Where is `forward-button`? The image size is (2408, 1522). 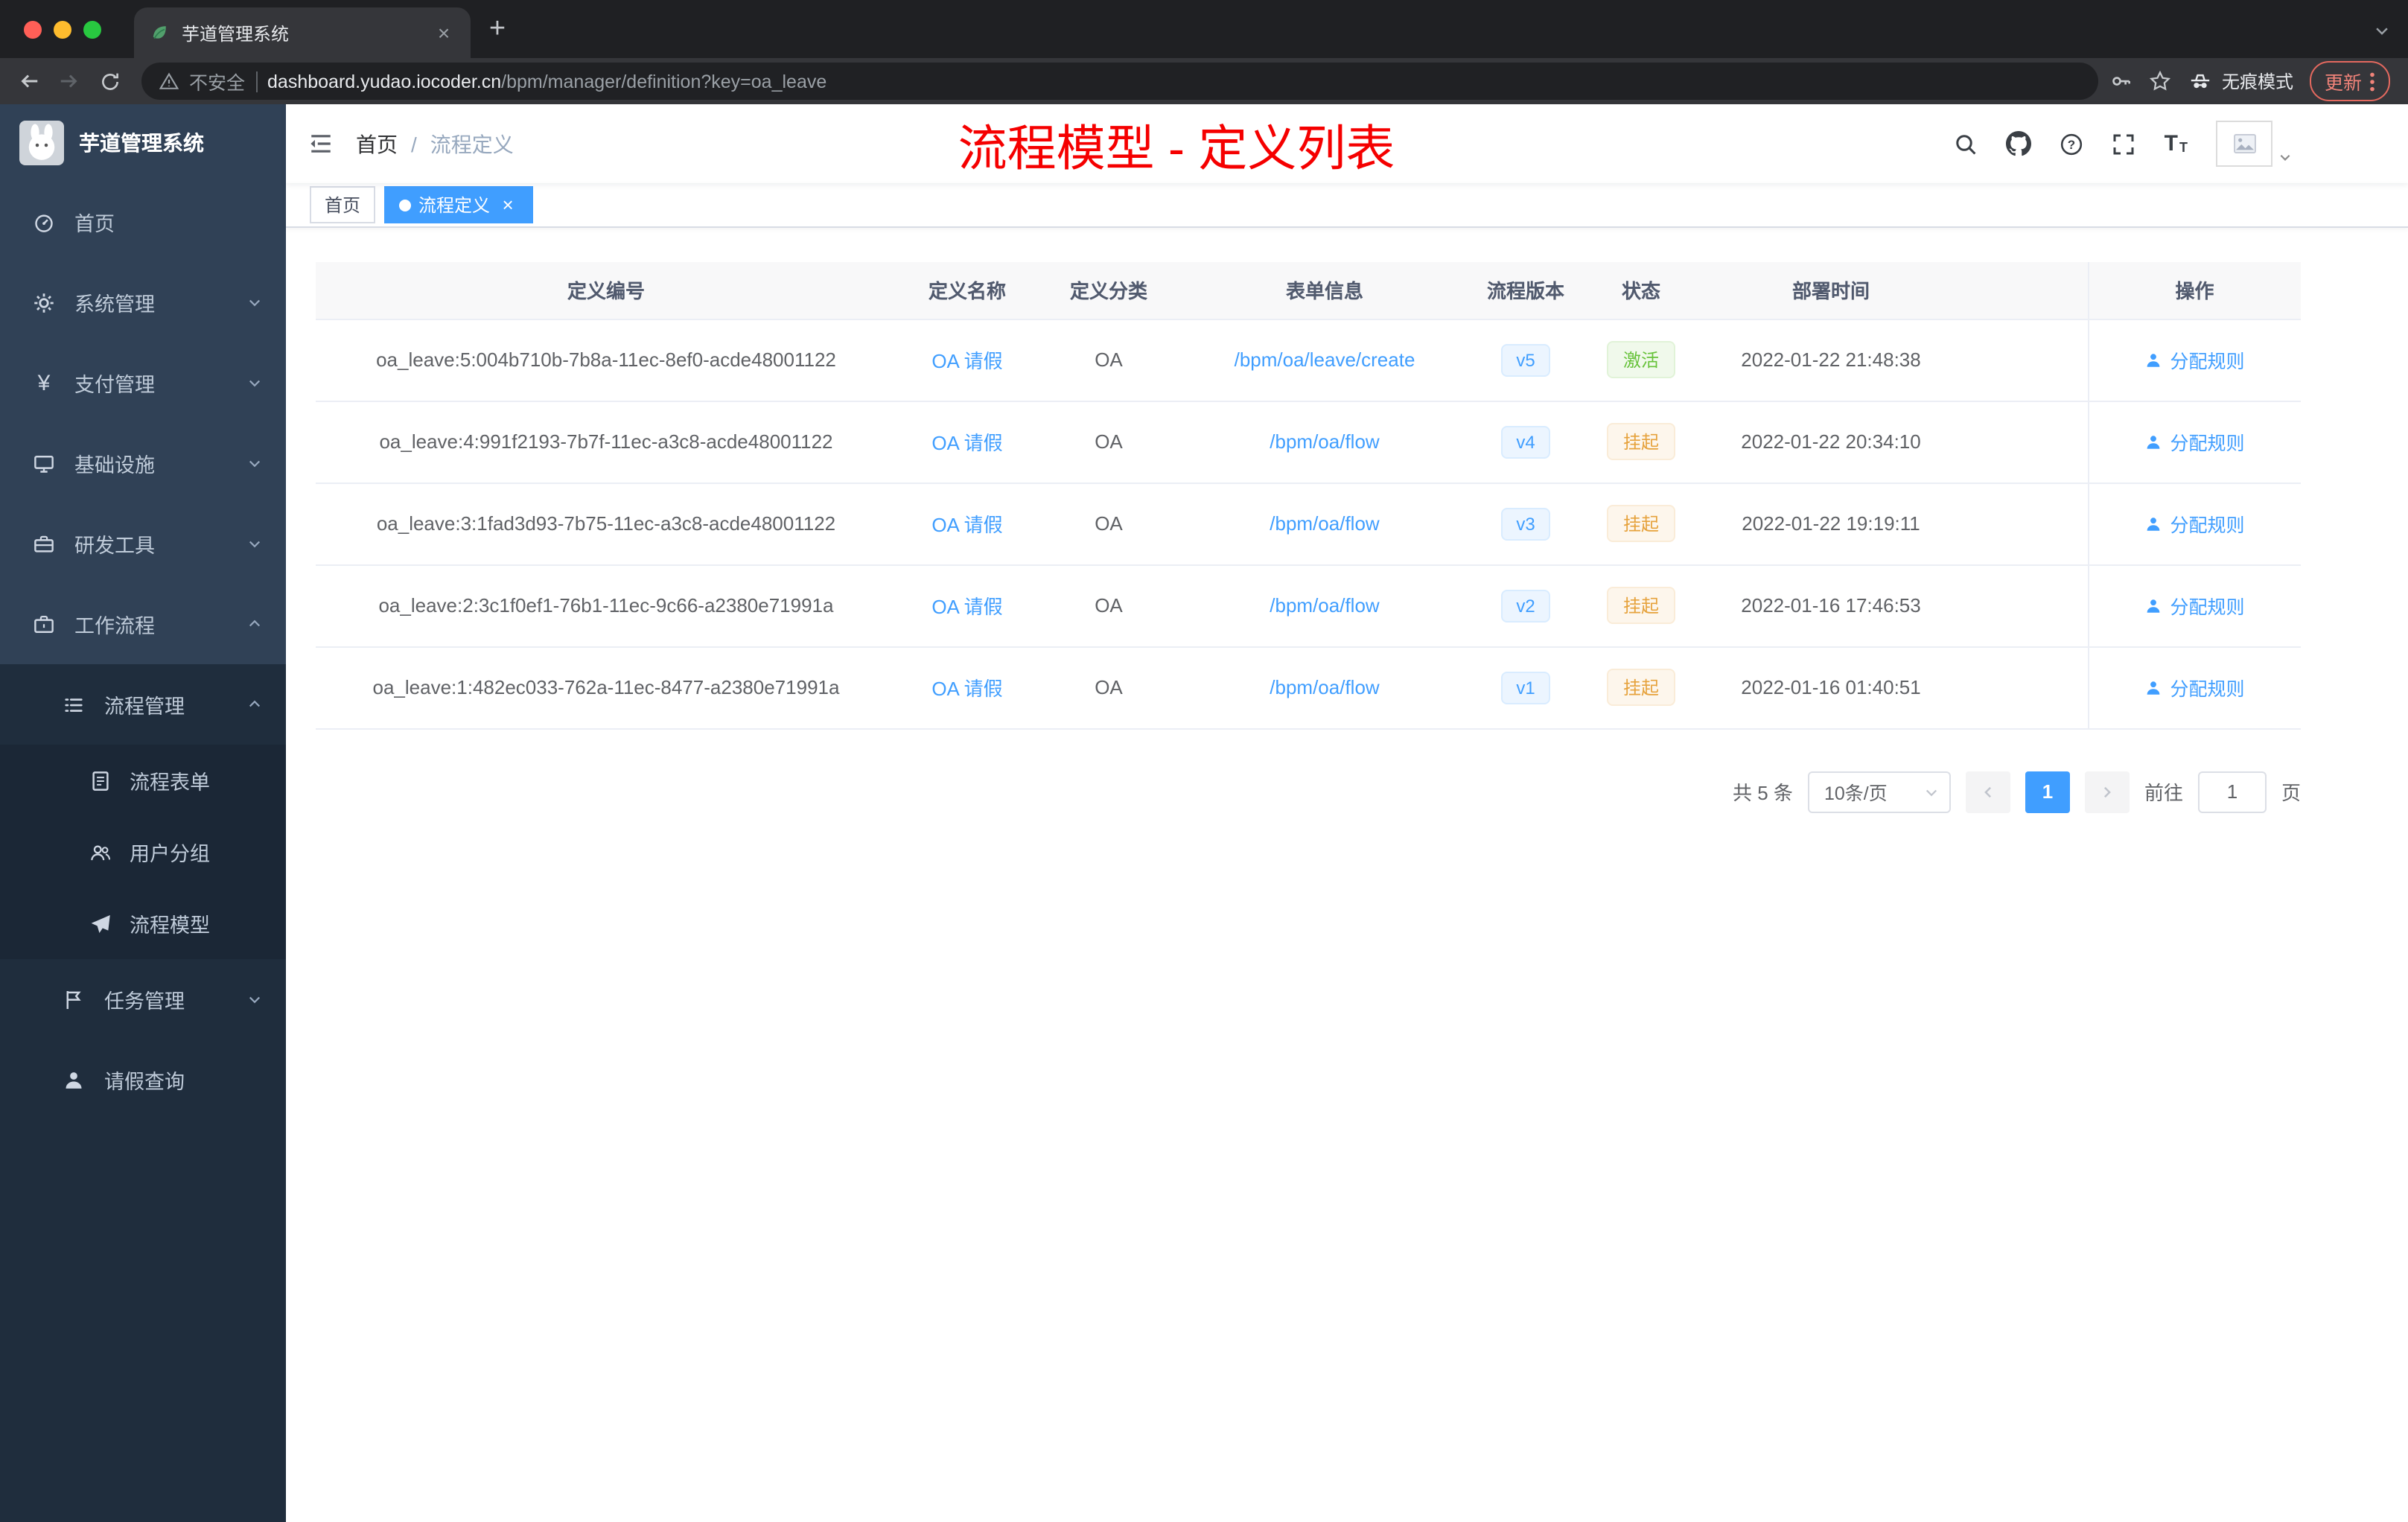
forward-button is located at coordinates (69, 81).